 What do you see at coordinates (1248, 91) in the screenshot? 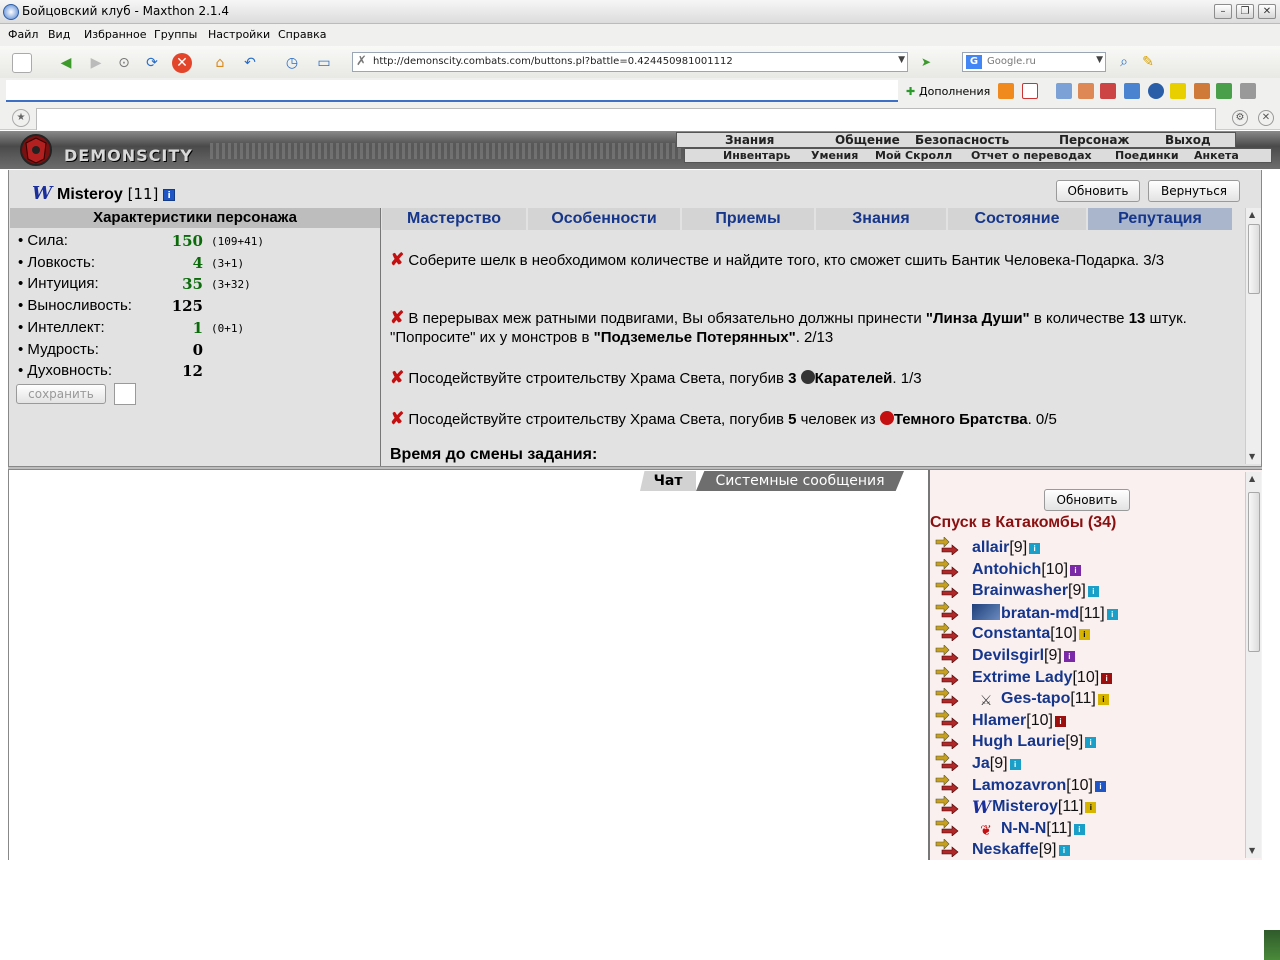
I see `plugin-icon` at bounding box center [1248, 91].